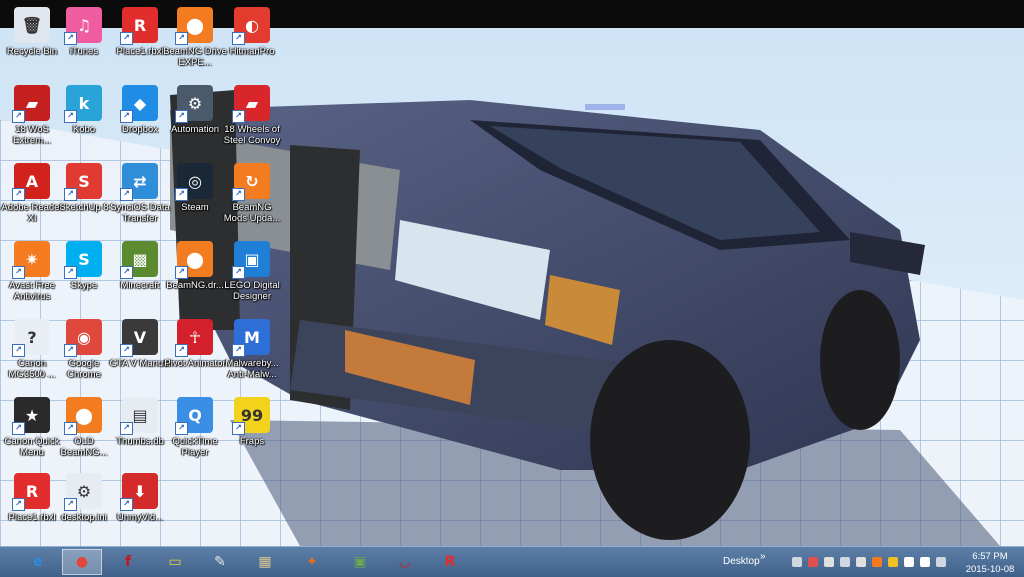  What do you see at coordinates (941, 562) in the screenshot?
I see `keyboard-icon` at bounding box center [941, 562].